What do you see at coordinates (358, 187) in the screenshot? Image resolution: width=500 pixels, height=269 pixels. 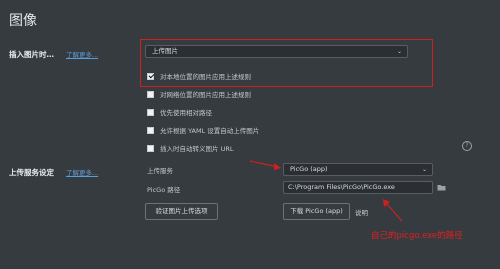 I see `picgo-path-input: C:\Program Files\PicGo\PicGo.exe` at bounding box center [358, 187].